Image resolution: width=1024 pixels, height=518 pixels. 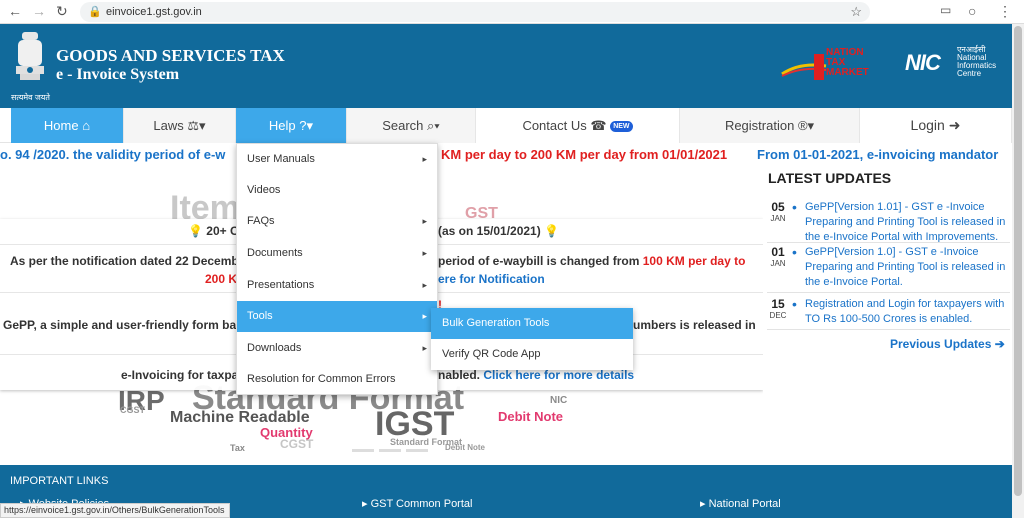 What do you see at coordinates (972, 11) in the screenshot?
I see `profile-icon: ○` at bounding box center [972, 11].